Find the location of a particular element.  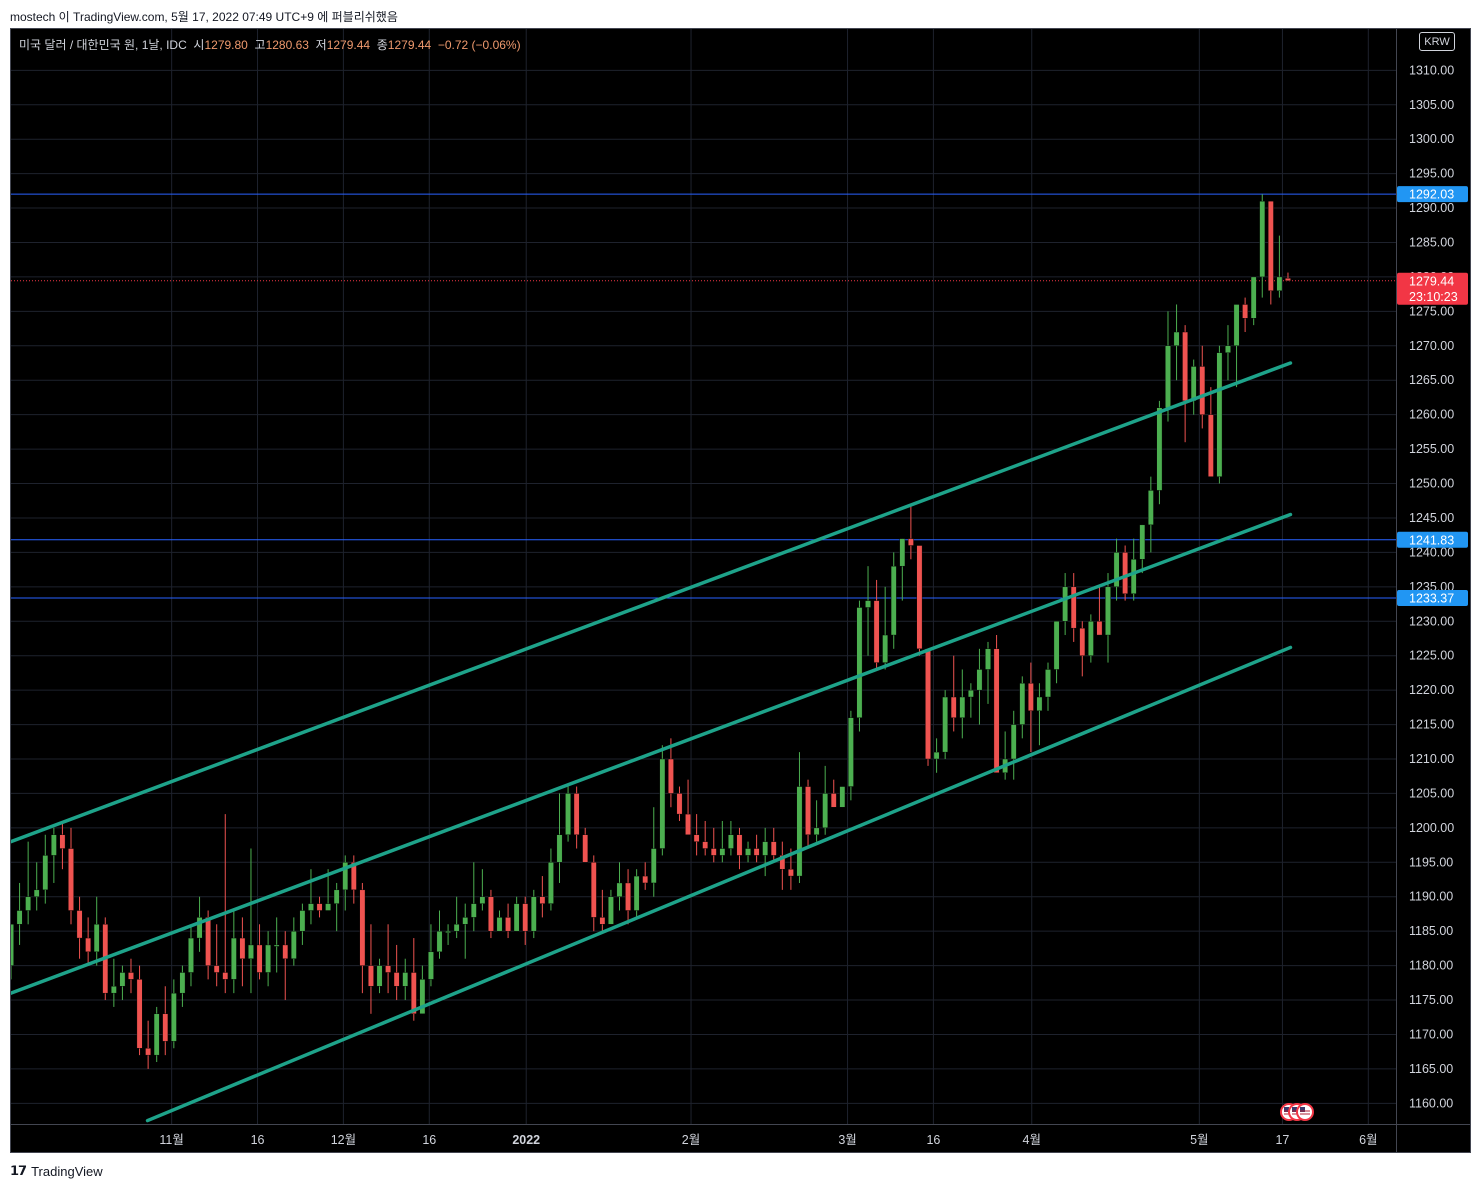

price-tick-label: 1215.00 is located at coordinates (1431, 725).